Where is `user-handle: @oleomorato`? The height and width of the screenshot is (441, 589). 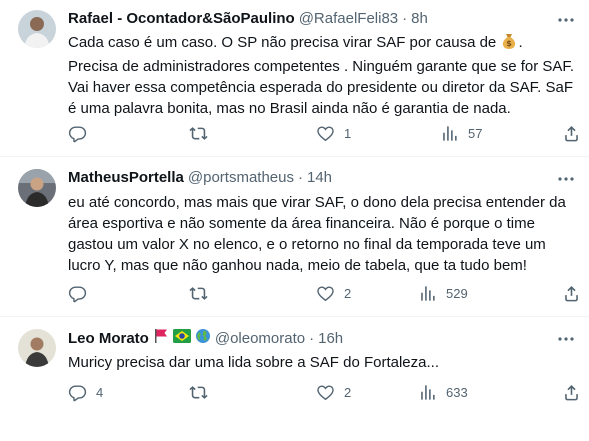 user-handle: @oleomorato is located at coordinates (260, 339).